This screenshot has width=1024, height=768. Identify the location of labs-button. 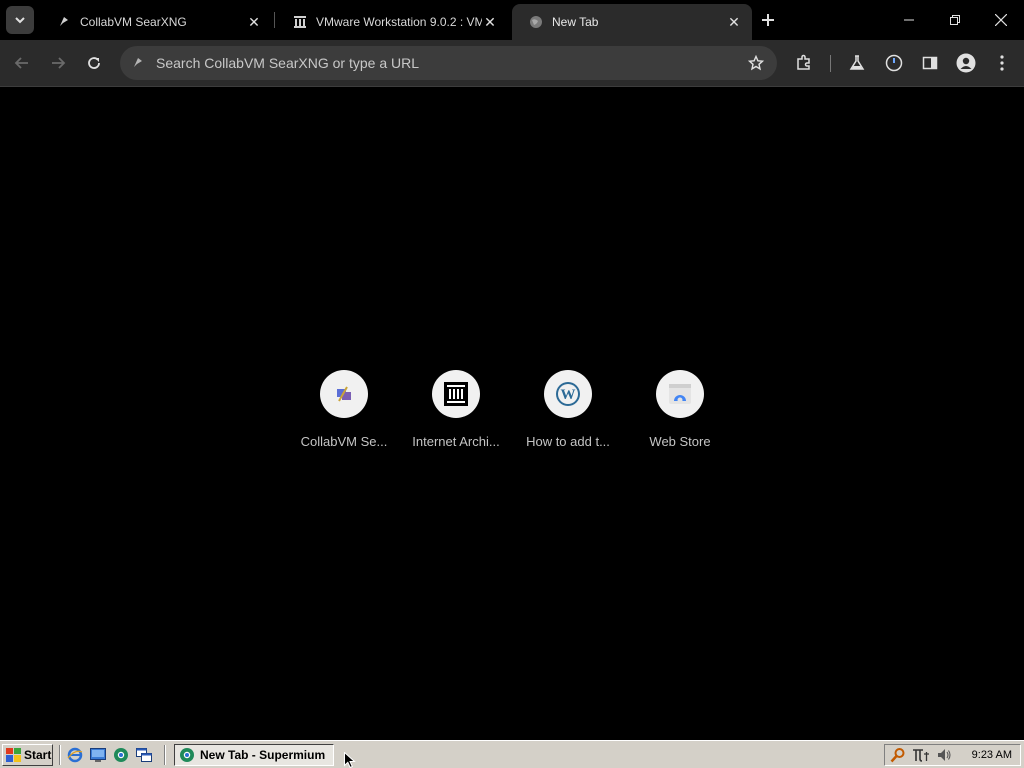
(857, 63).